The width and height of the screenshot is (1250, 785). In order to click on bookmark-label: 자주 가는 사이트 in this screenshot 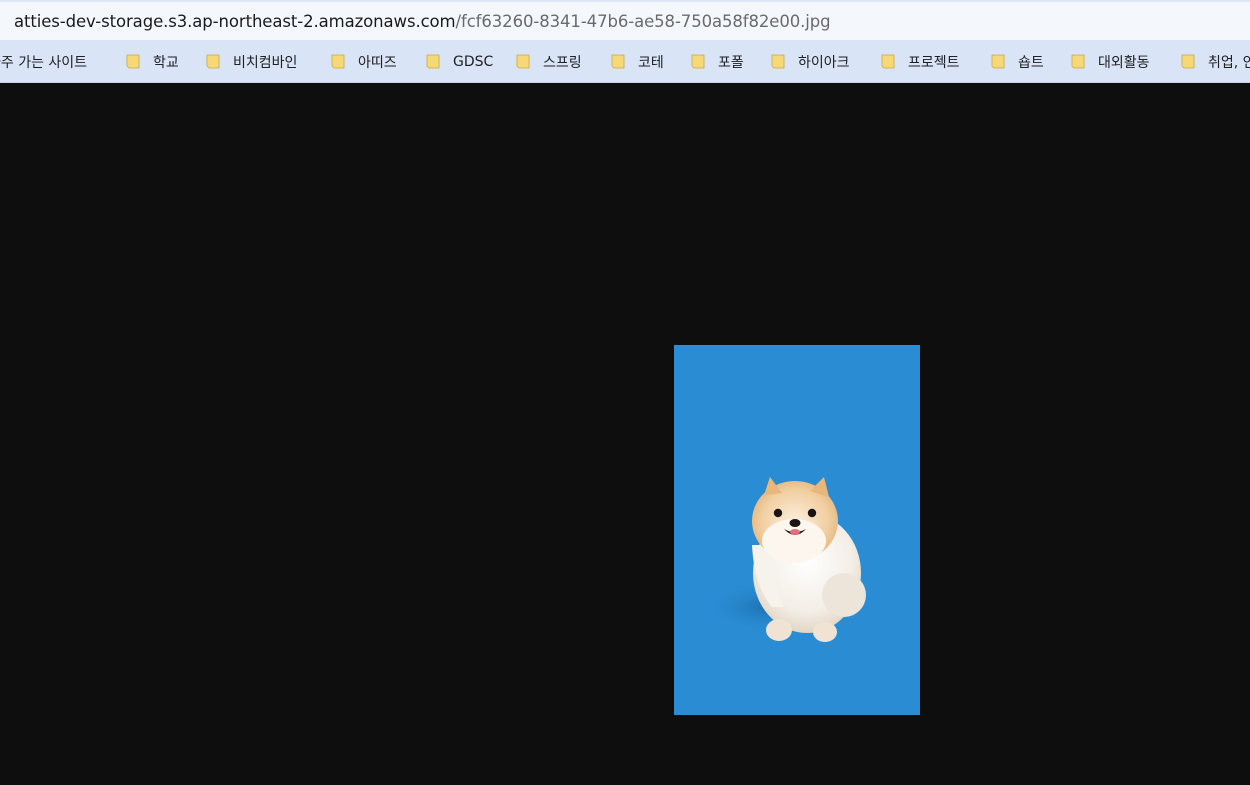, I will do `click(44, 62)`.